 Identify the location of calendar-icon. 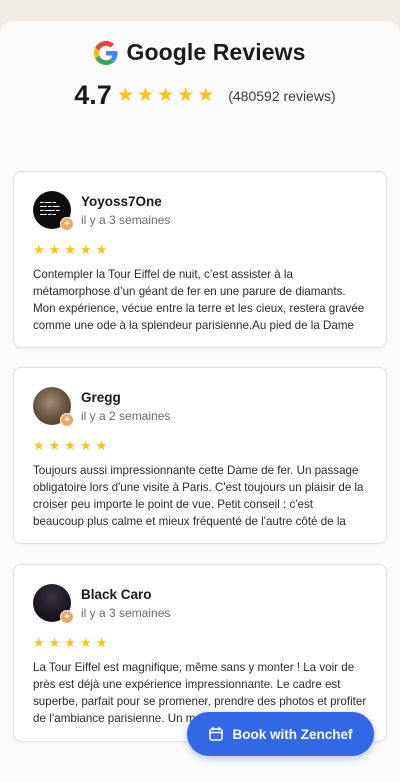
(216, 733).